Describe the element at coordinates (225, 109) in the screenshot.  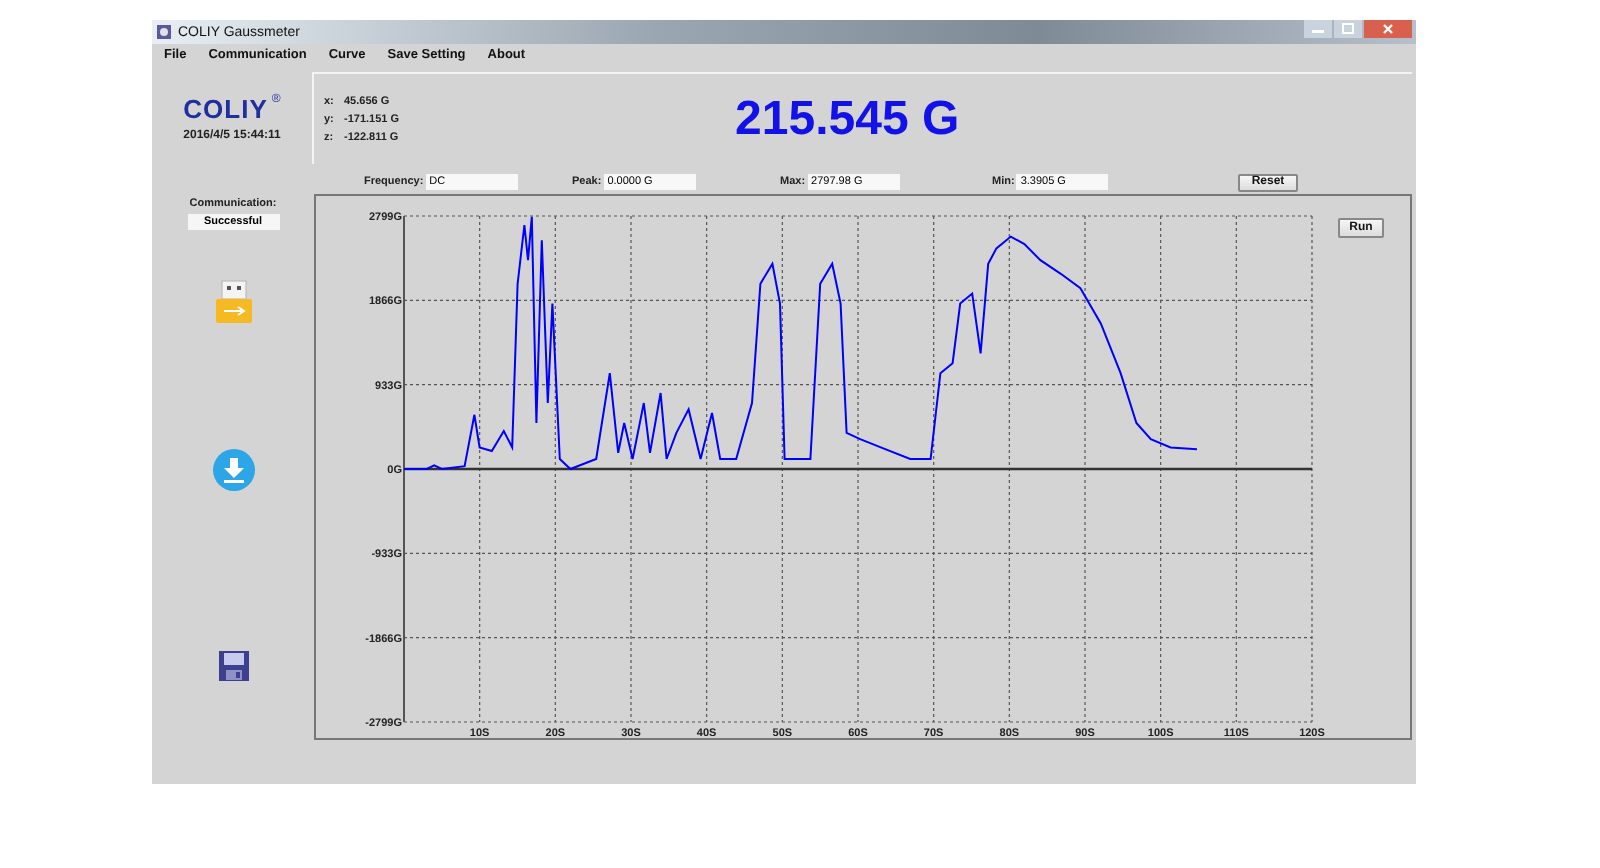
I see `logo-text: COLIY` at that location.